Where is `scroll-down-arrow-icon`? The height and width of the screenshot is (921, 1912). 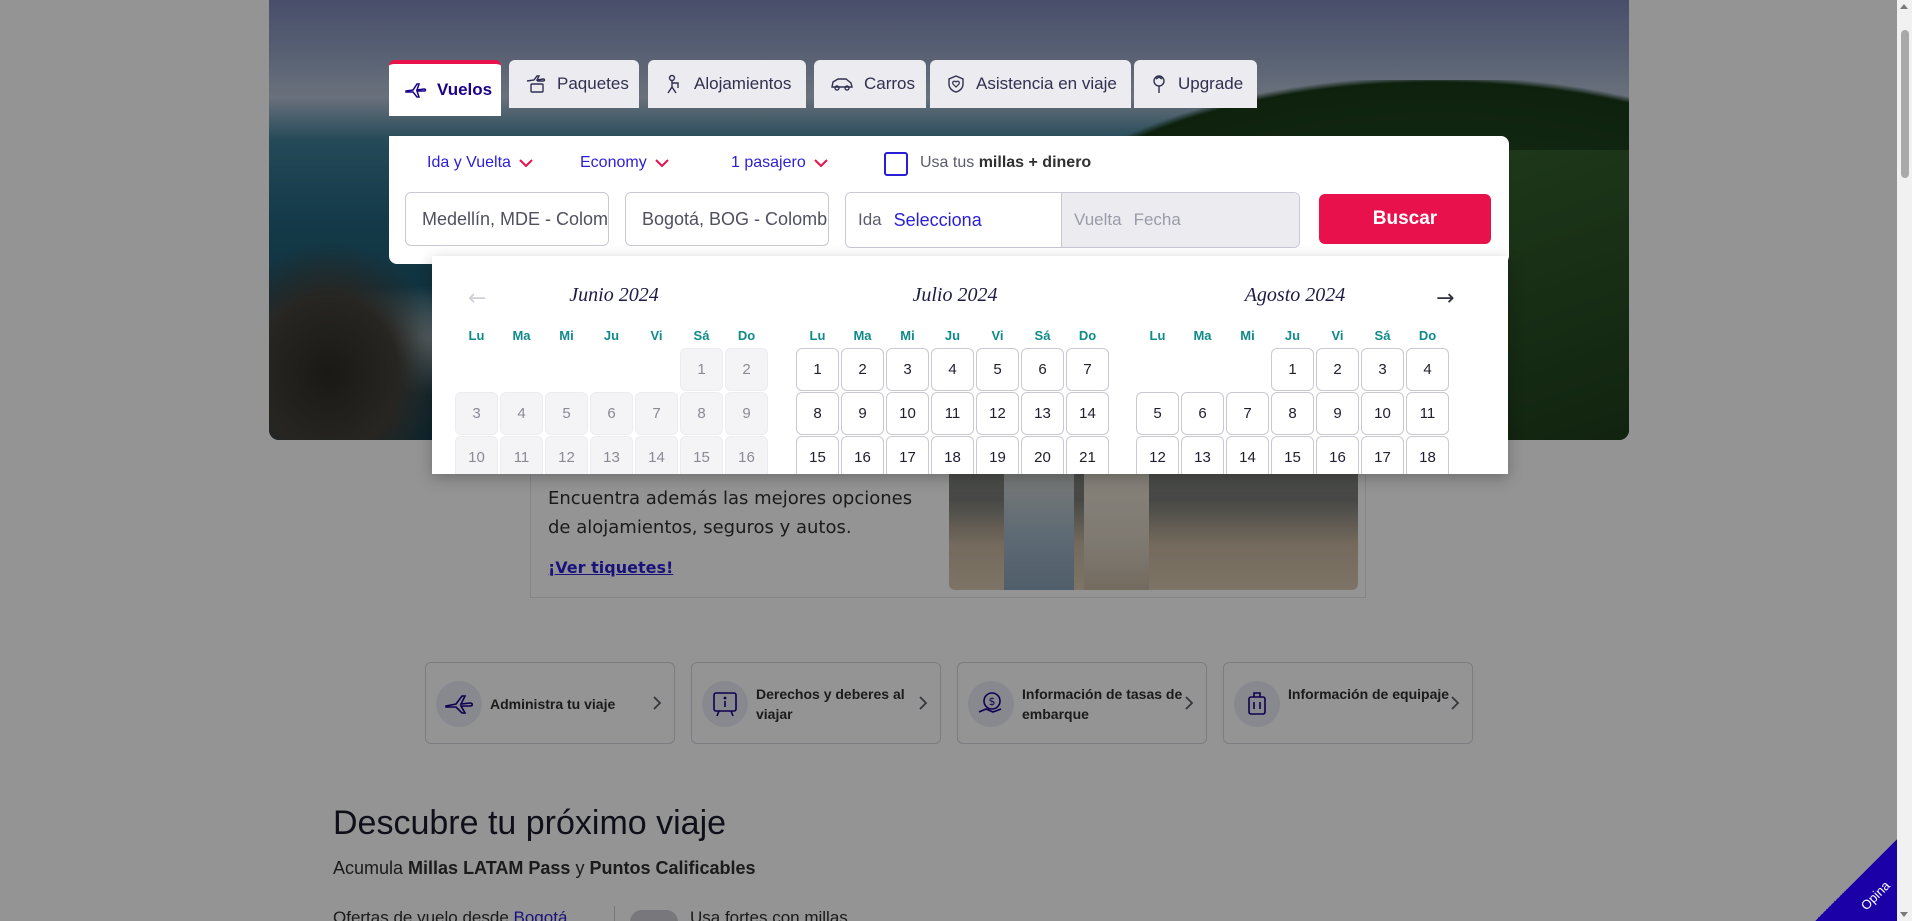
scroll-down-arrow-icon is located at coordinates (1904, 914).